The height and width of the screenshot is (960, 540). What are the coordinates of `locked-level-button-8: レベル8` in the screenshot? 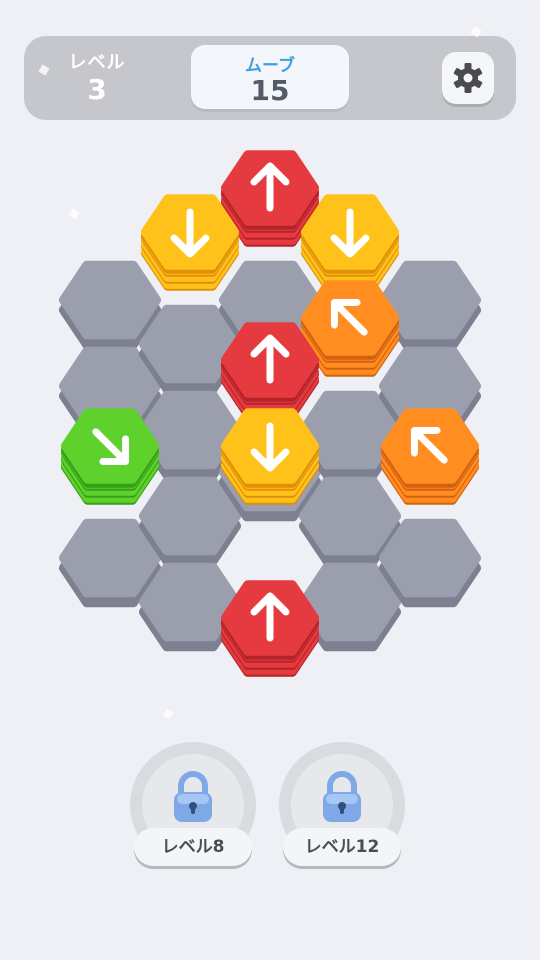 It's located at (193, 806).